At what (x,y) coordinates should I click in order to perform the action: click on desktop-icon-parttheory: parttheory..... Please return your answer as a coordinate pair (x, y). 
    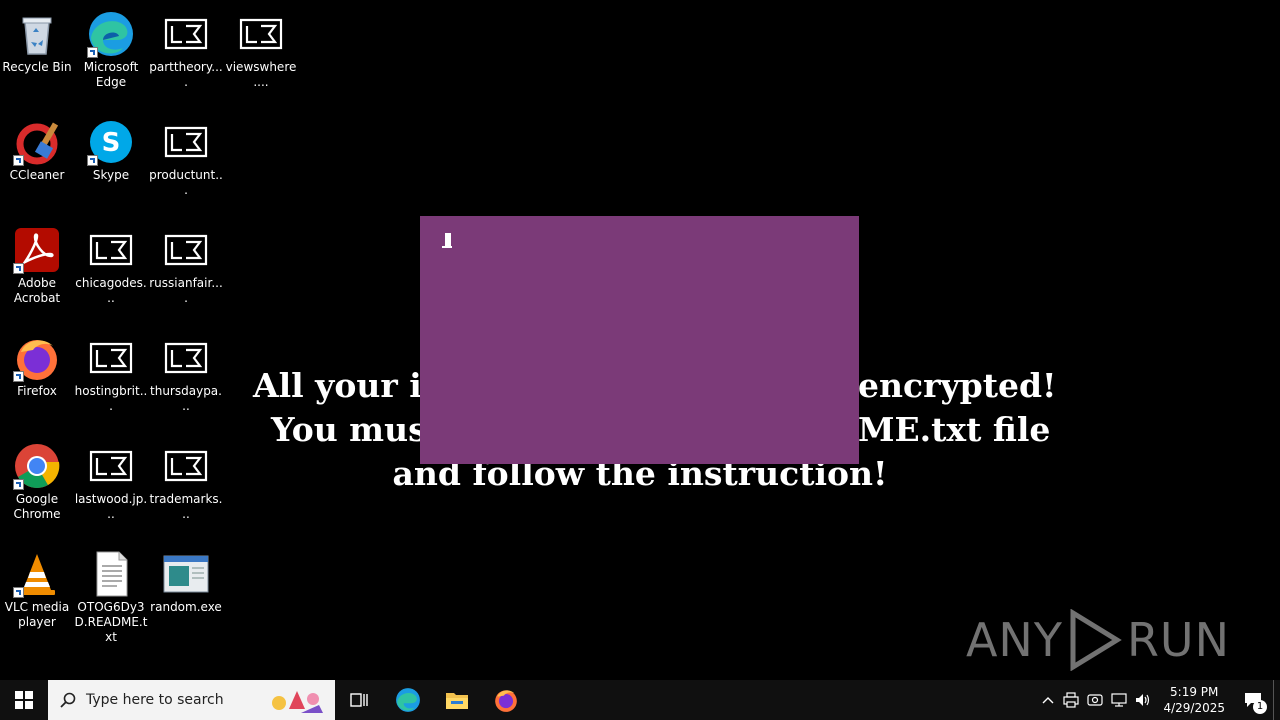
    Looking at the image, I should click on (186, 47).